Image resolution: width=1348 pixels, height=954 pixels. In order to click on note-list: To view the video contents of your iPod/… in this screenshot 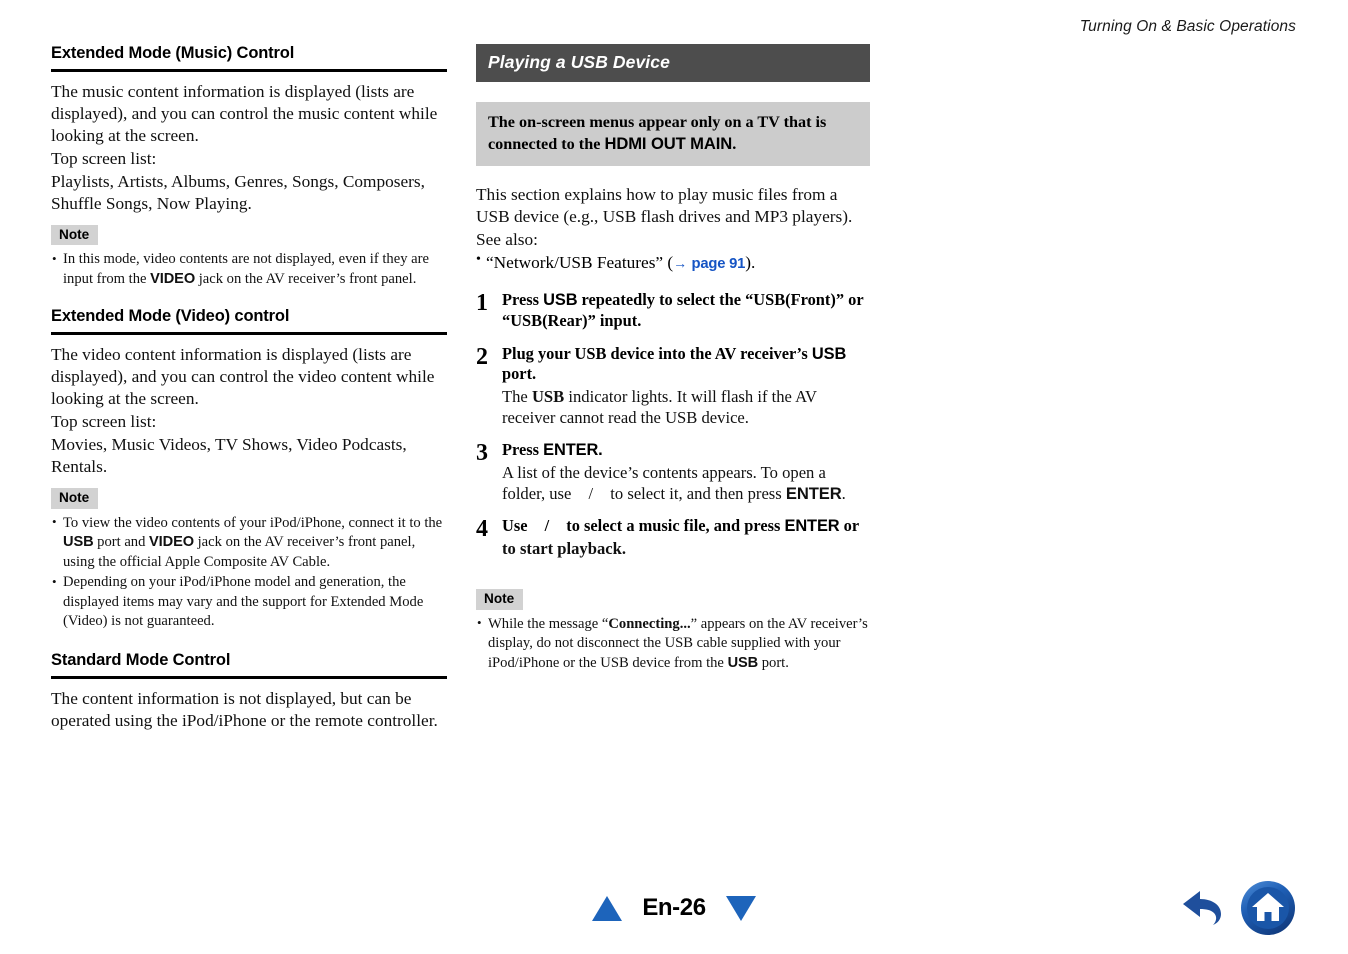, I will do `click(249, 572)`.